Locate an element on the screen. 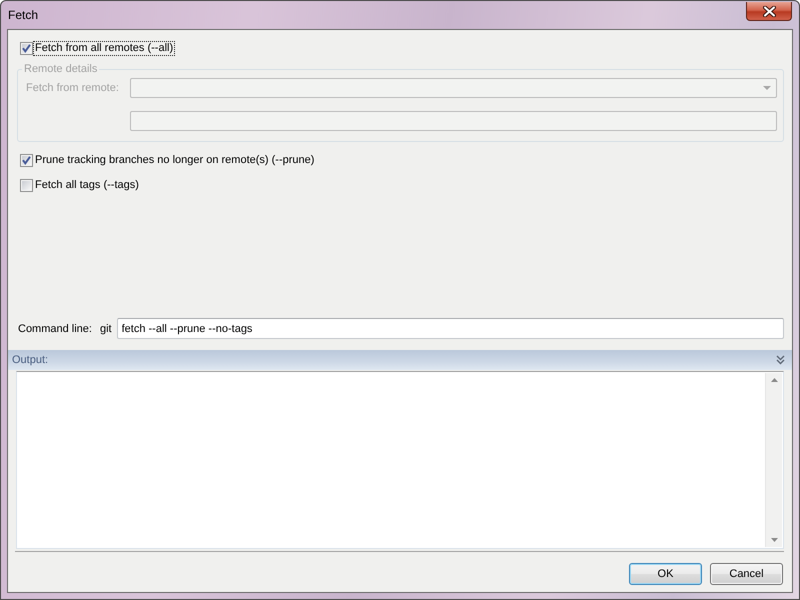  close-icon is located at coordinates (769, 11).